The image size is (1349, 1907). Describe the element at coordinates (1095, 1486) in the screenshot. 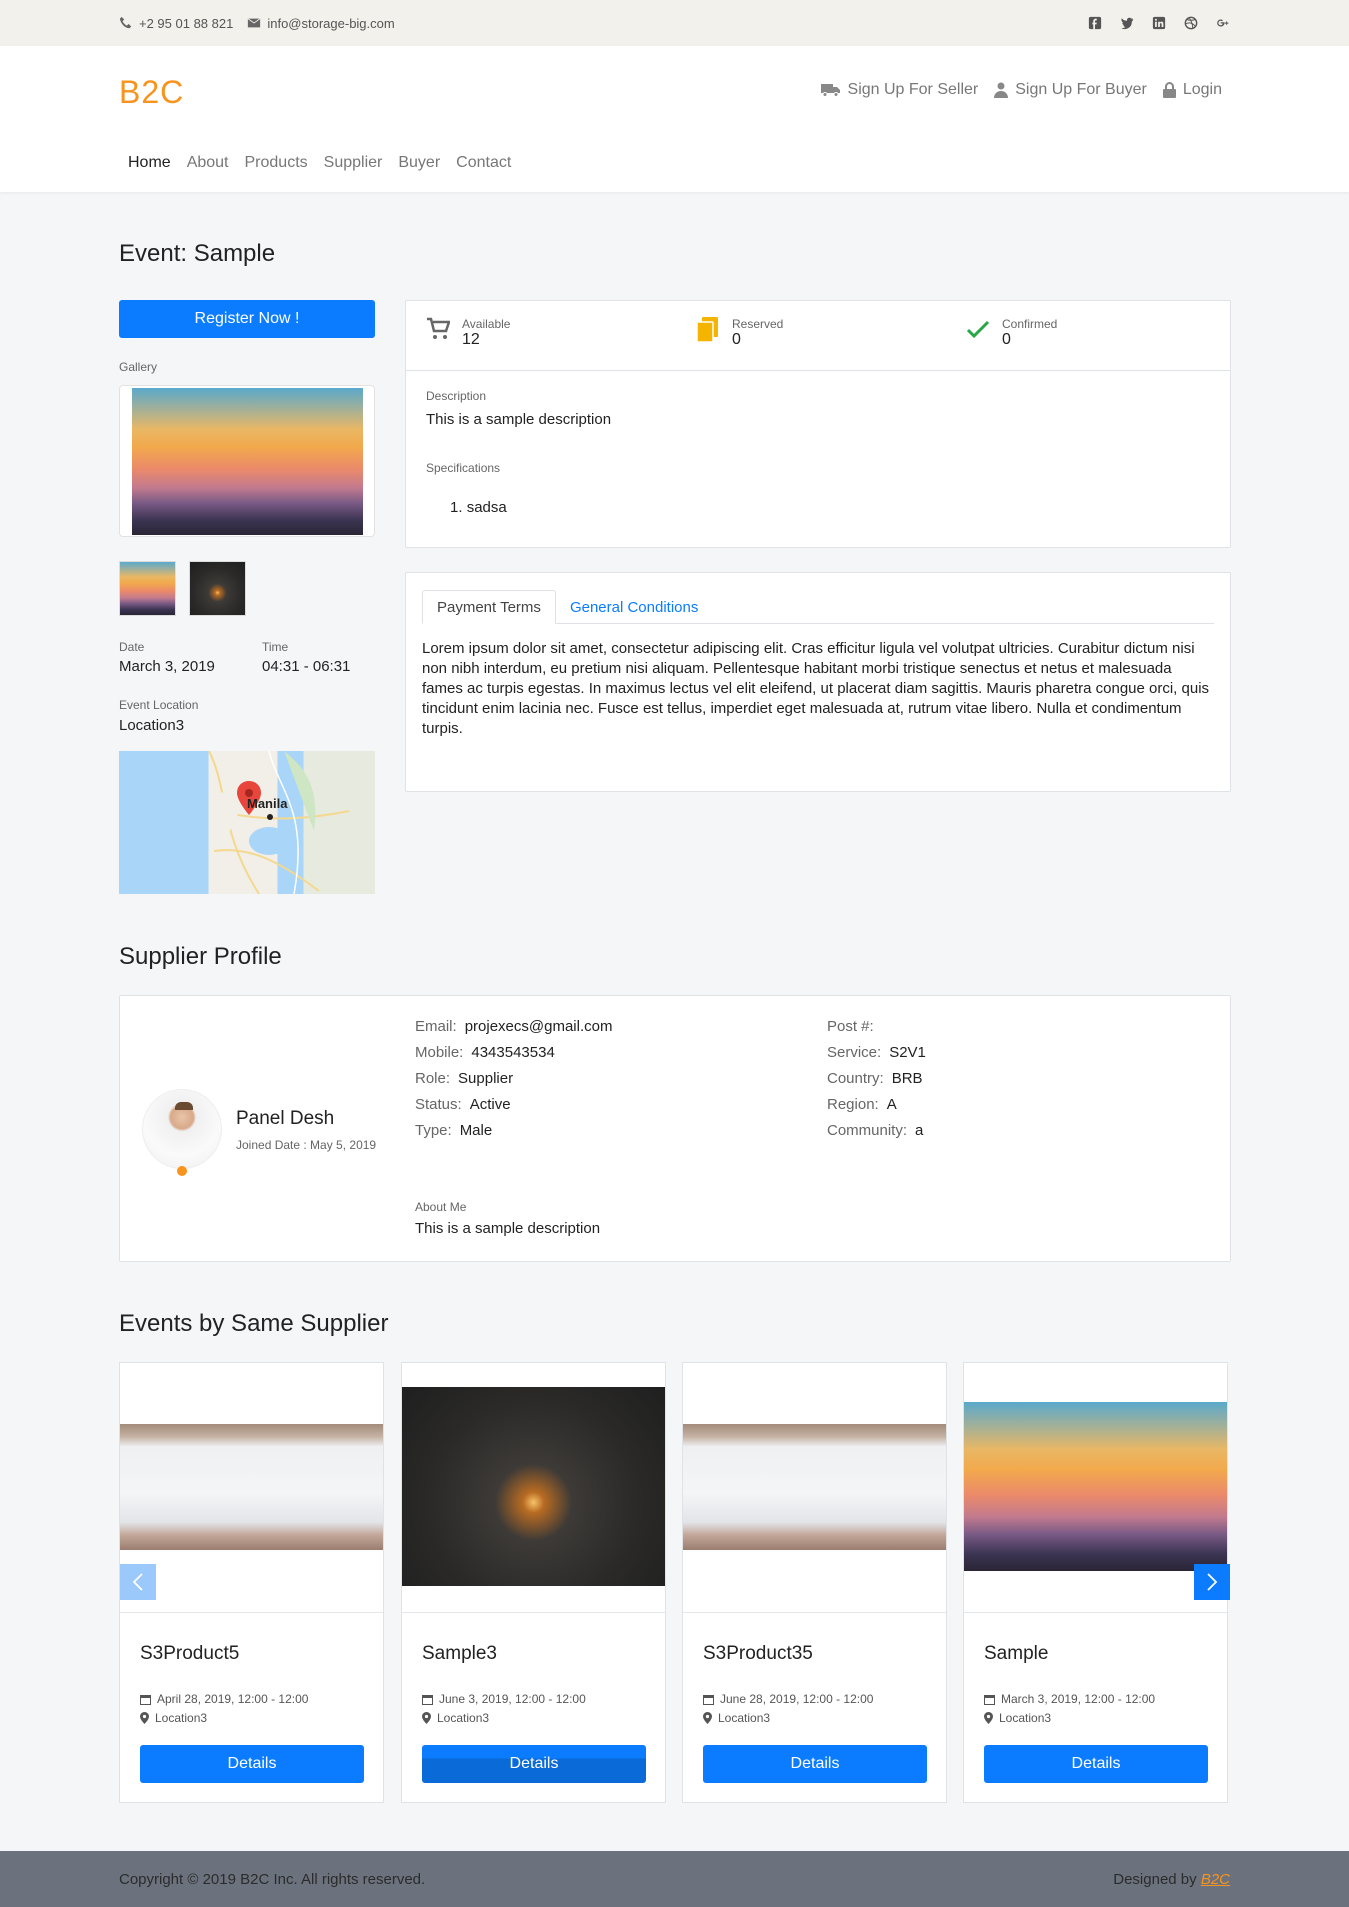

I see `event-card-image` at that location.